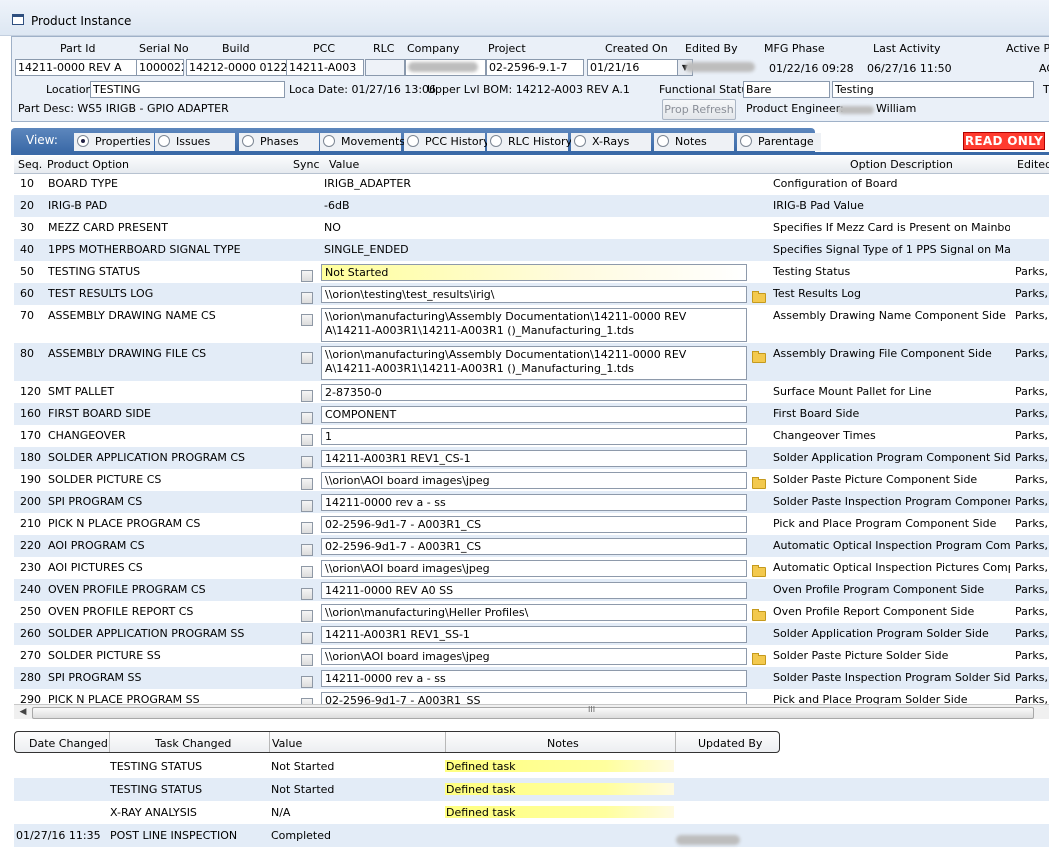 This screenshot has height=854, width=1049. I want to click on rlc-field, so click(385, 67).